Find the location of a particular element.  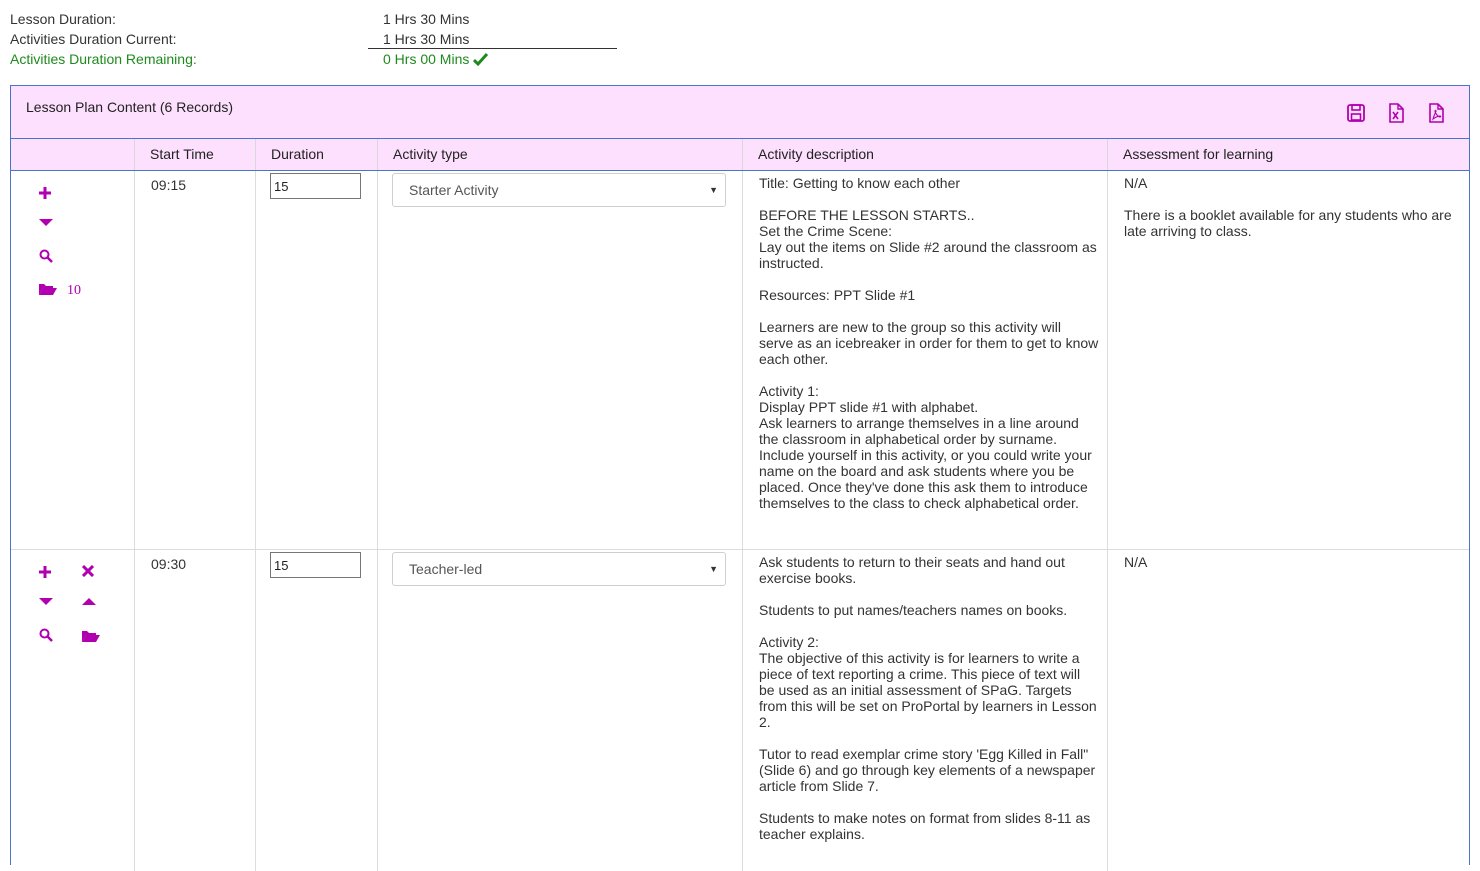

current-duration-label: Activities Duration Current: is located at coordinates (93, 39).